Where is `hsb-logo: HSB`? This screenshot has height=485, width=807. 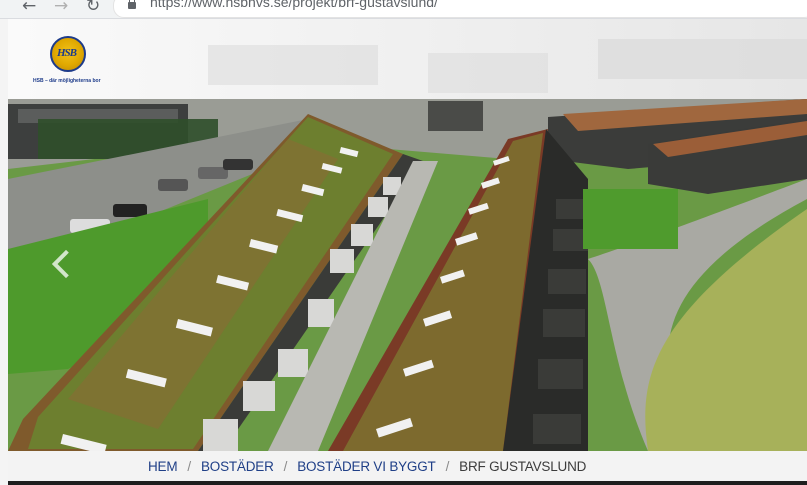 hsb-logo: HSB is located at coordinates (68, 54).